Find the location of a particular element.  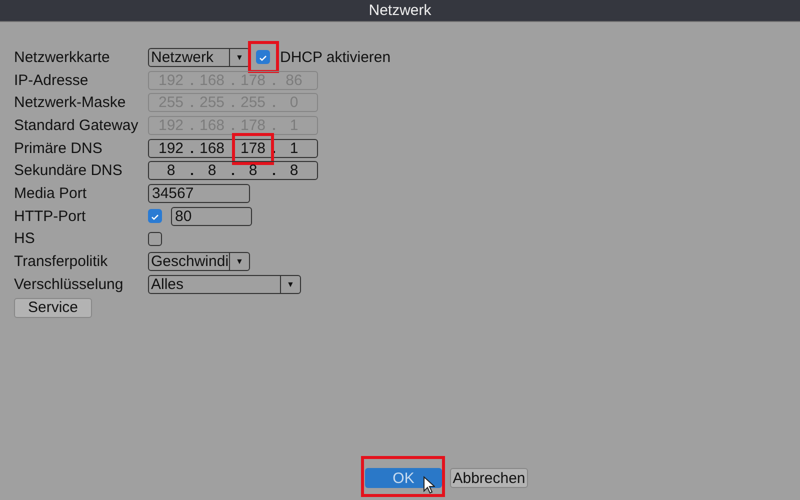

field-label: Netzwerk-Maske is located at coordinates (70, 103).